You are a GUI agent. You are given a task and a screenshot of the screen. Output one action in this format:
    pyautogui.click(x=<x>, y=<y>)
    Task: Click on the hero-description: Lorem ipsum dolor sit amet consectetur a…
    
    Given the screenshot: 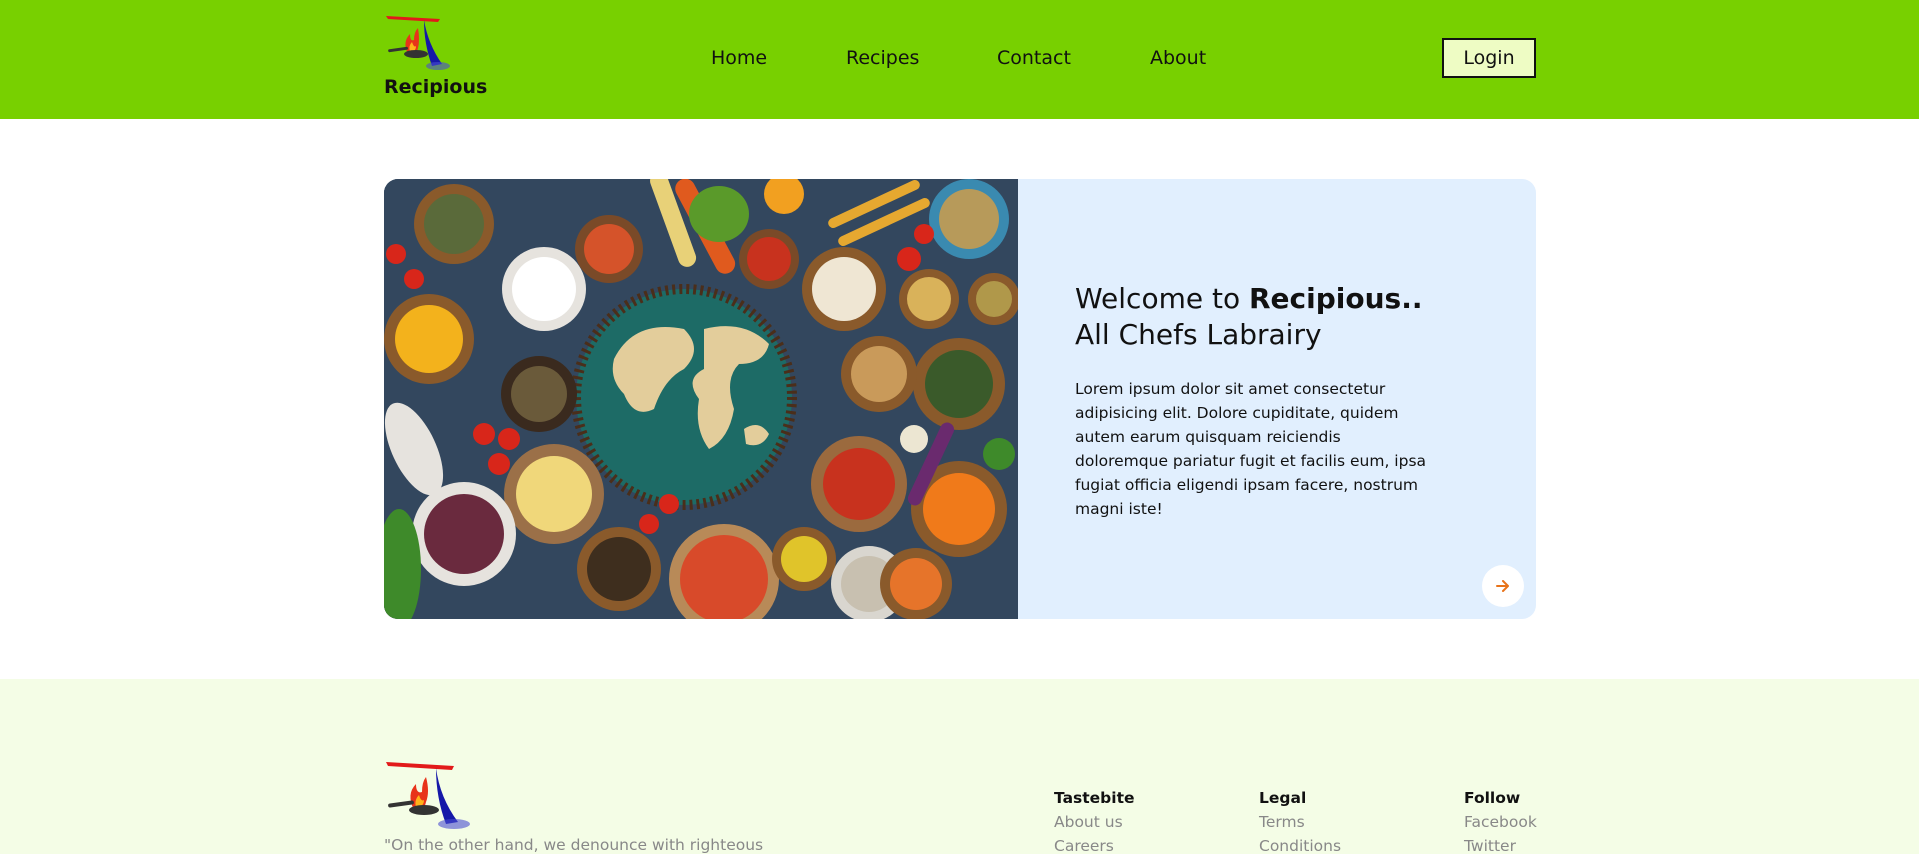 What is the action you would take?
    pyautogui.click(x=1251, y=449)
    